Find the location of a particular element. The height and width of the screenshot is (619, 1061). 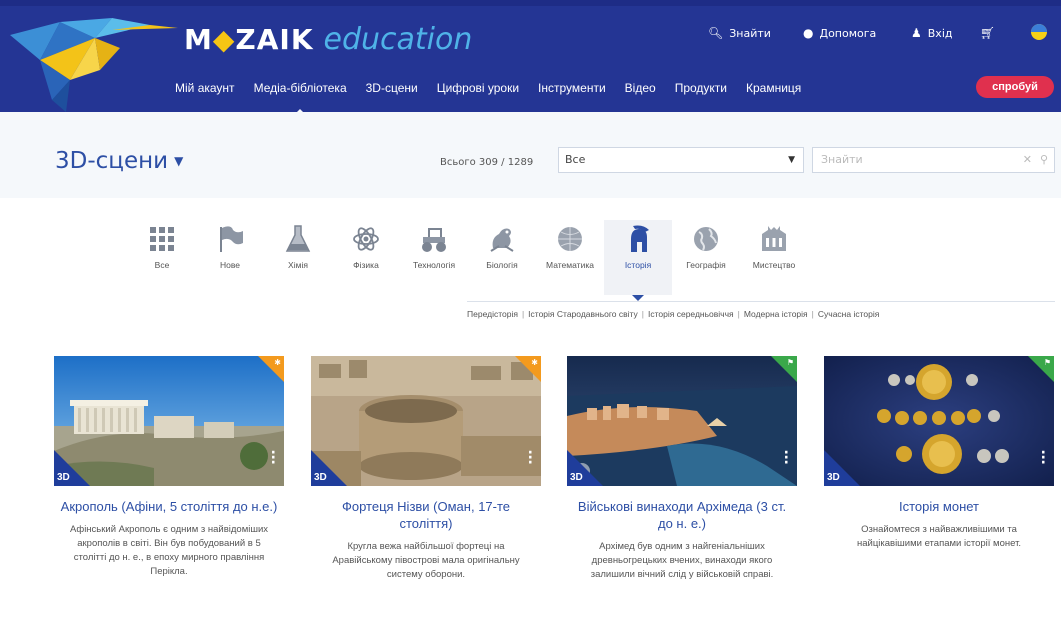

category-art: Мистецтво is located at coordinates (774, 257).